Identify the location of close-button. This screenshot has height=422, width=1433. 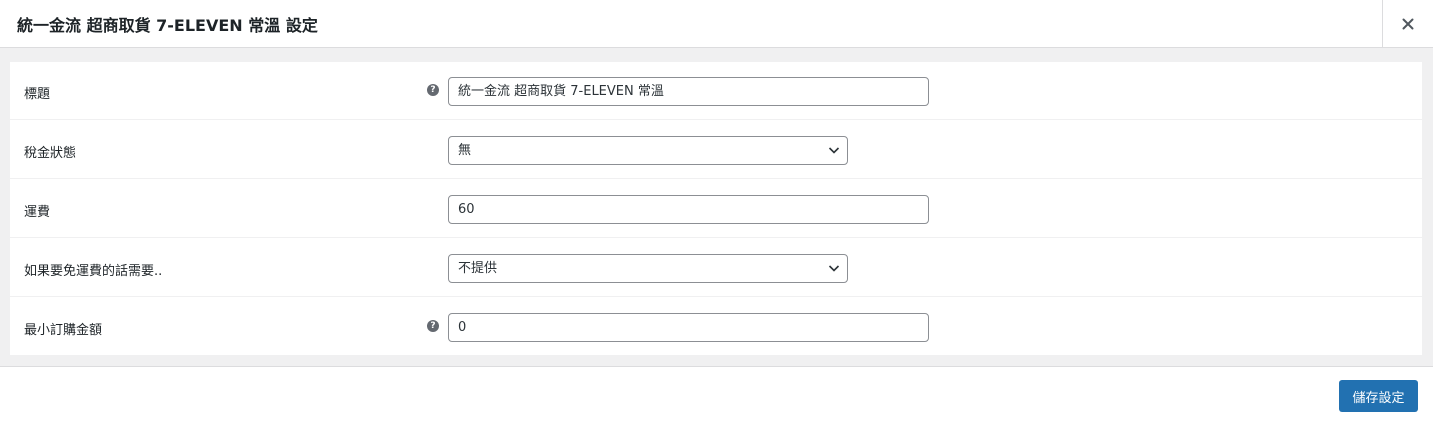
(1407, 23).